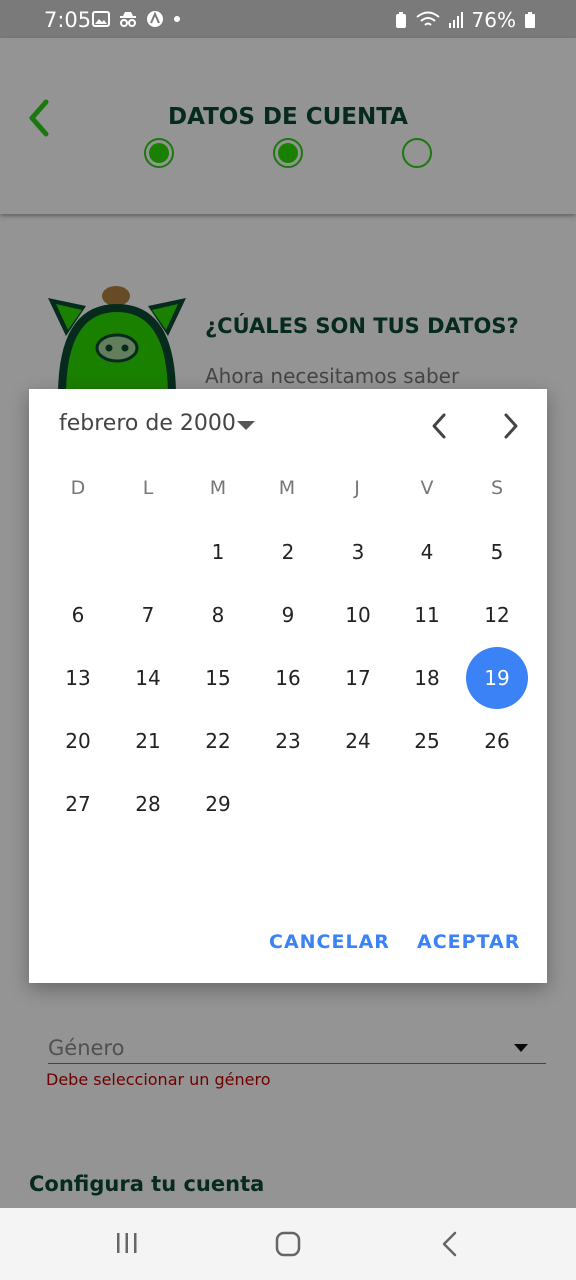 The height and width of the screenshot is (1280, 576). What do you see at coordinates (148, 615) in the screenshot?
I see `calendar-day: 7` at bounding box center [148, 615].